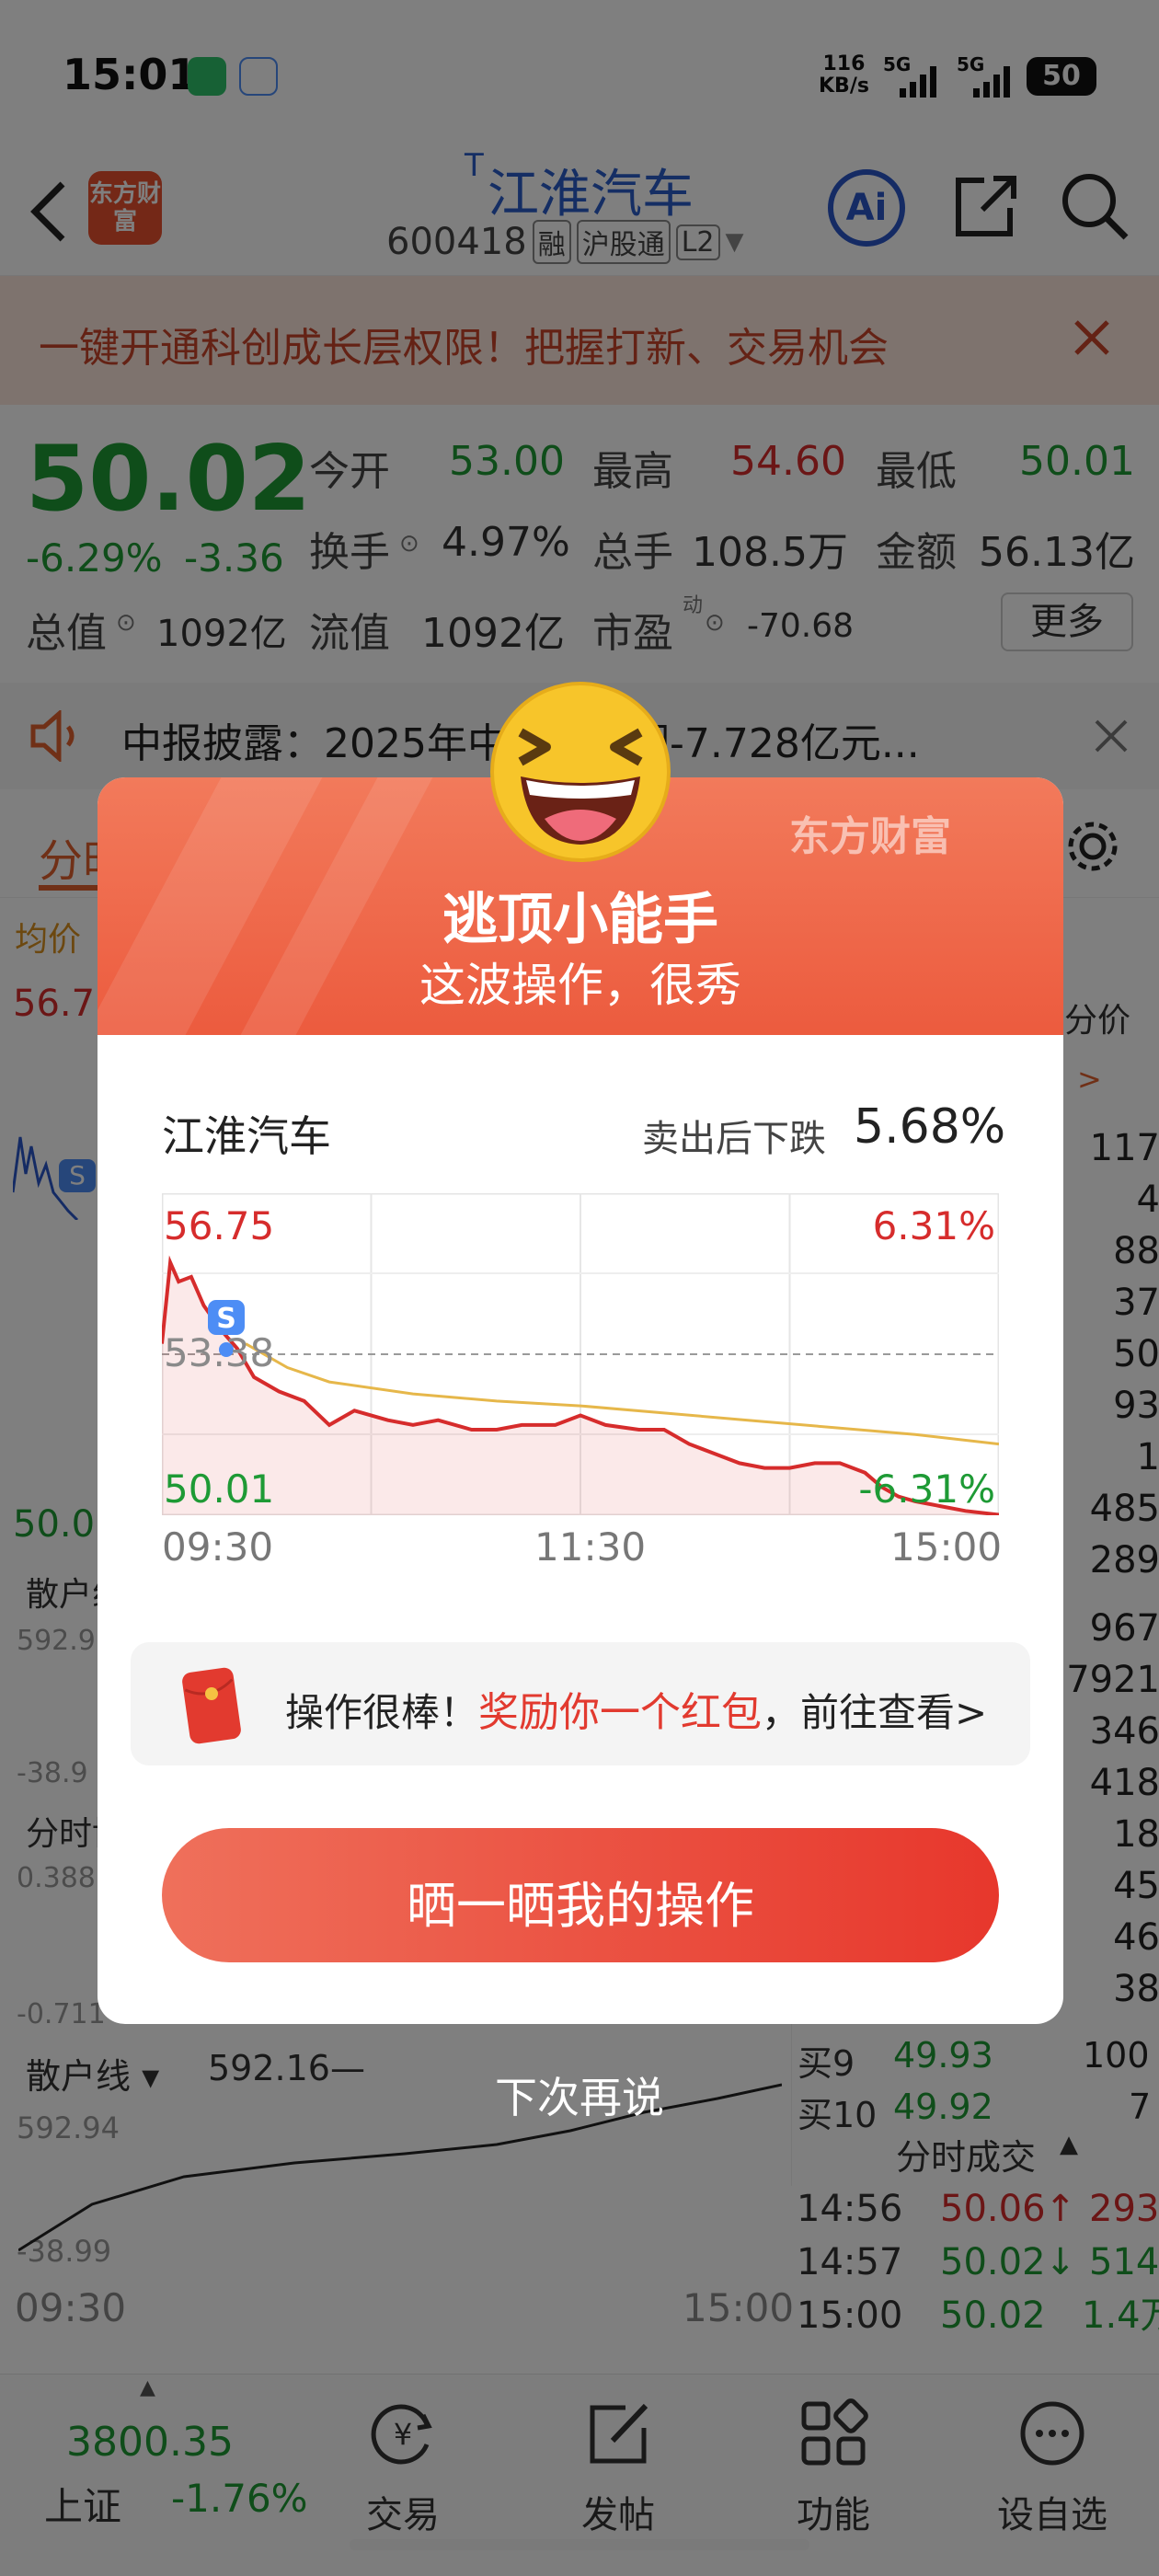 Image resolution: width=1159 pixels, height=2576 pixels. What do you see at coordinates (218, 1547) in the screenshot?
I see `x-axis-start: 09:30` at bounding box center [218, 1547].